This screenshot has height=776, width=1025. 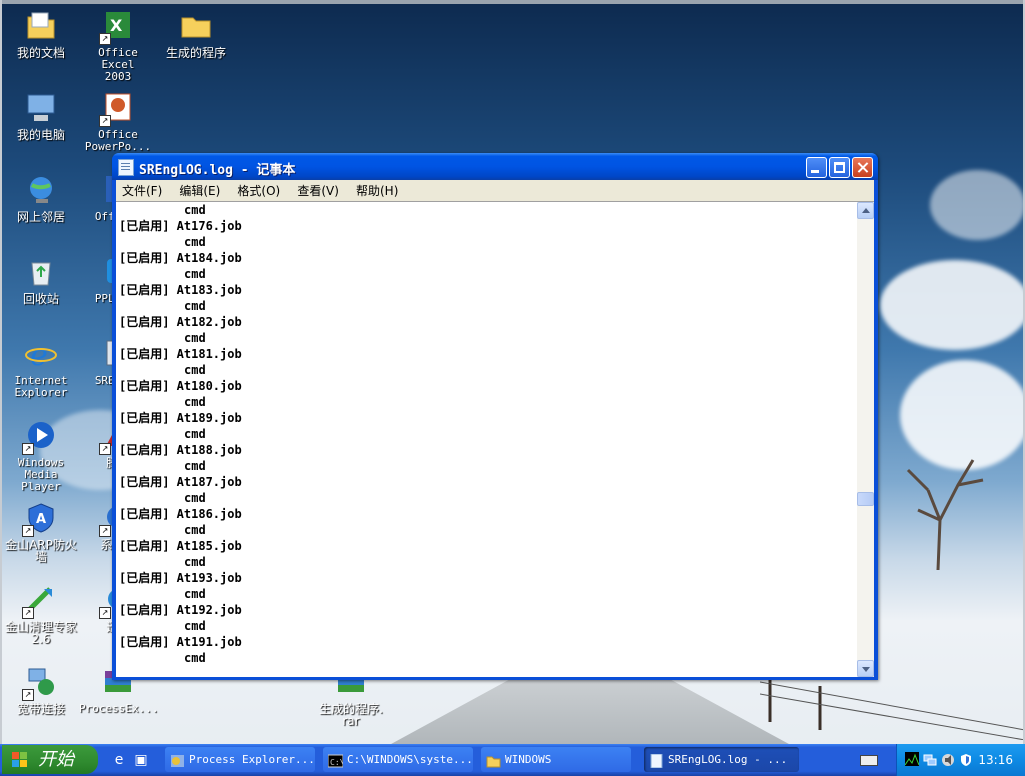 I want to click on volume-icon, so click(x=948, y=759).